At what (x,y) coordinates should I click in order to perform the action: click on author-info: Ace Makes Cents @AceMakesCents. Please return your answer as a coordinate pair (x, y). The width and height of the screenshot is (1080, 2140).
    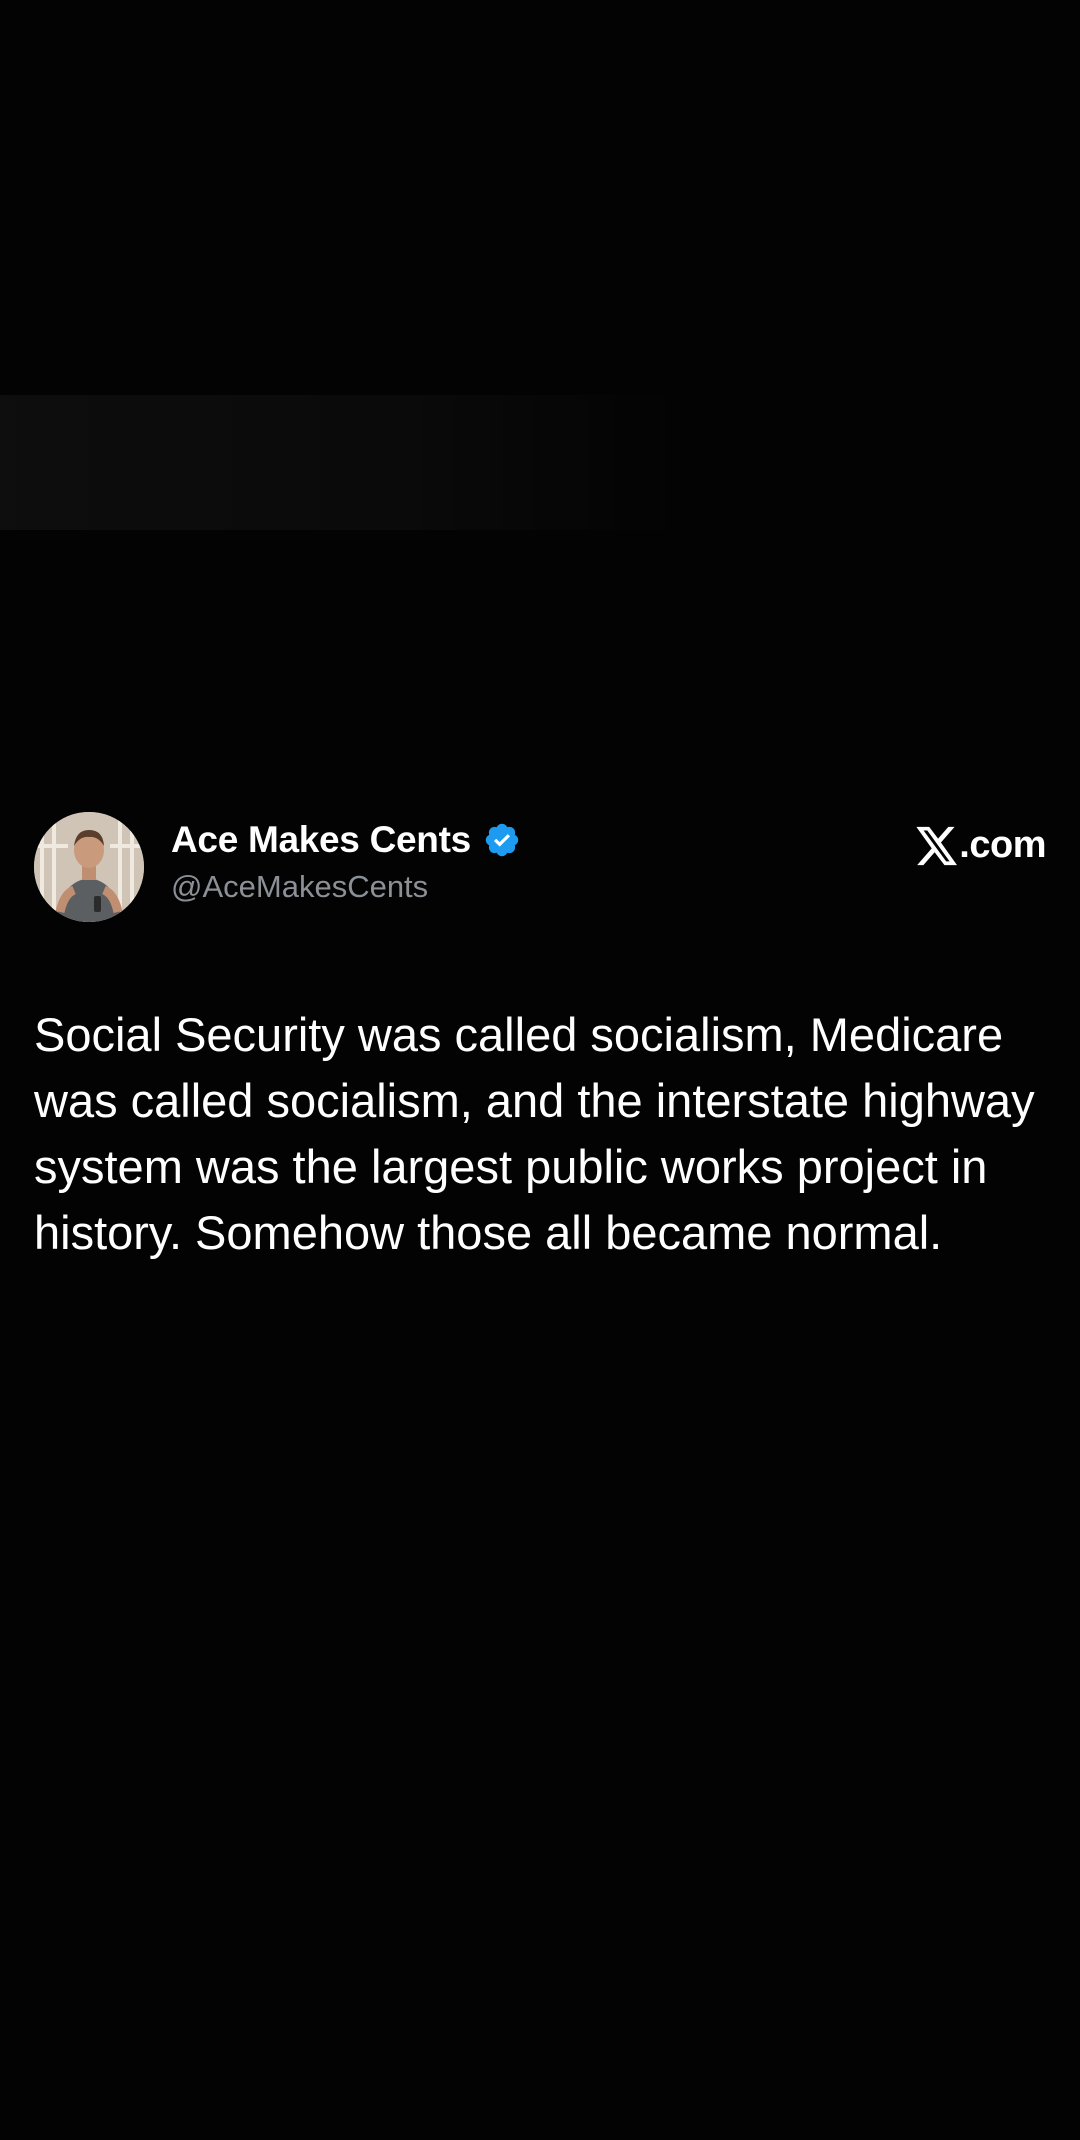
    Looking at the image, I should click on (346, 860).